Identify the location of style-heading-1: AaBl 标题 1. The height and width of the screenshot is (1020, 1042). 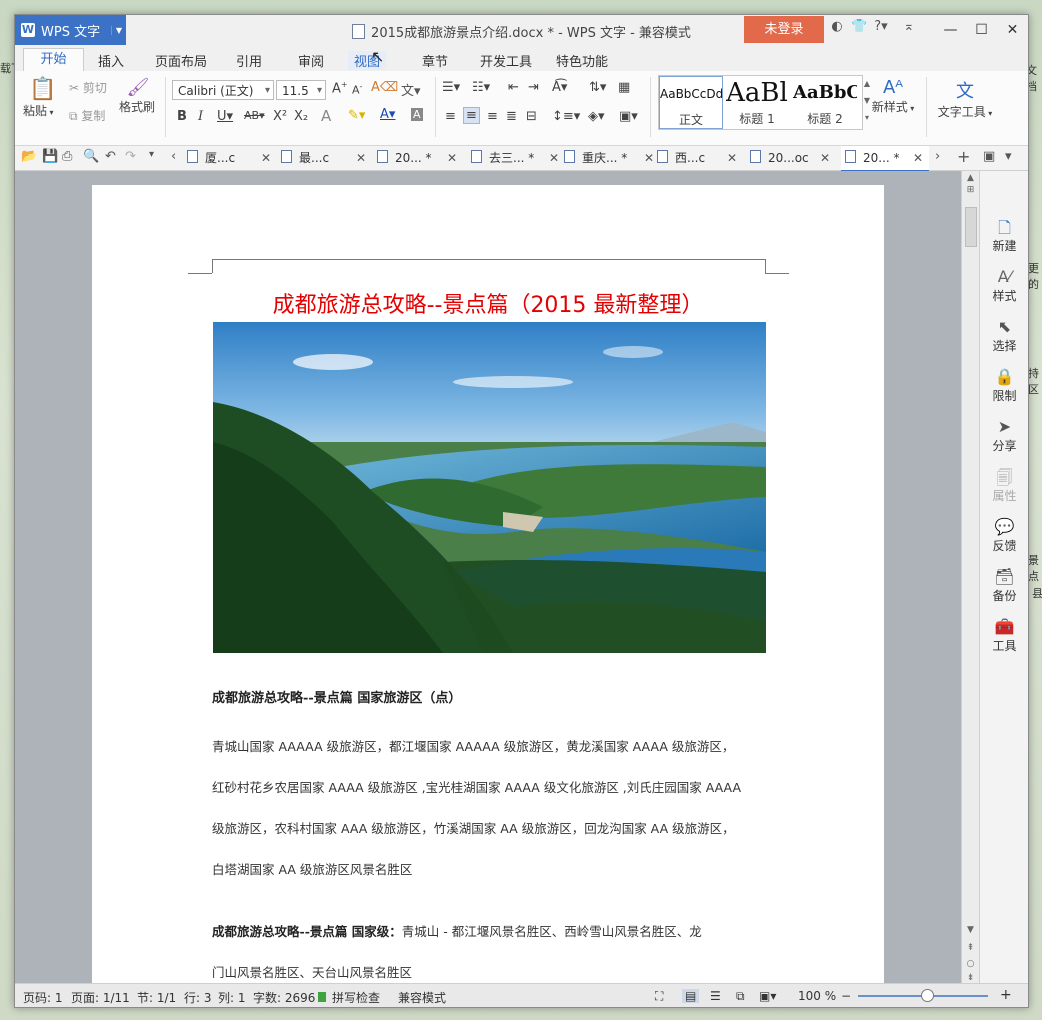
(757, 102).